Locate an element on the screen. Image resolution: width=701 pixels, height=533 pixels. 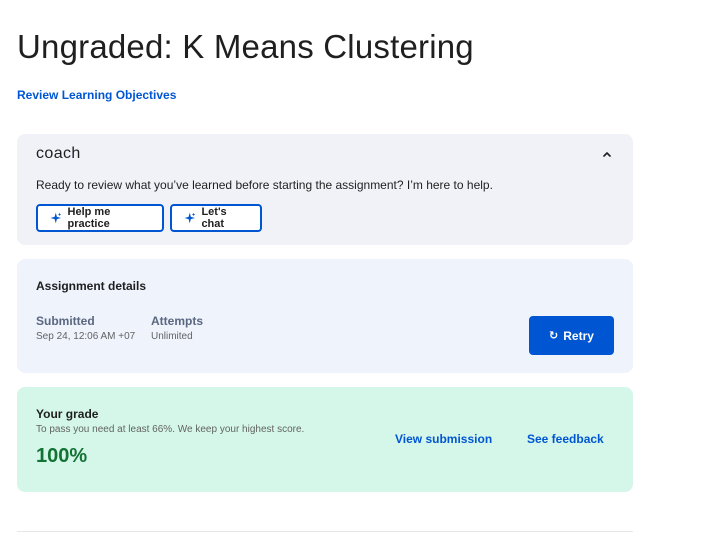
submitted-value: Sep 24, 12:06 AM +07 is located at coordinates (86, 336).